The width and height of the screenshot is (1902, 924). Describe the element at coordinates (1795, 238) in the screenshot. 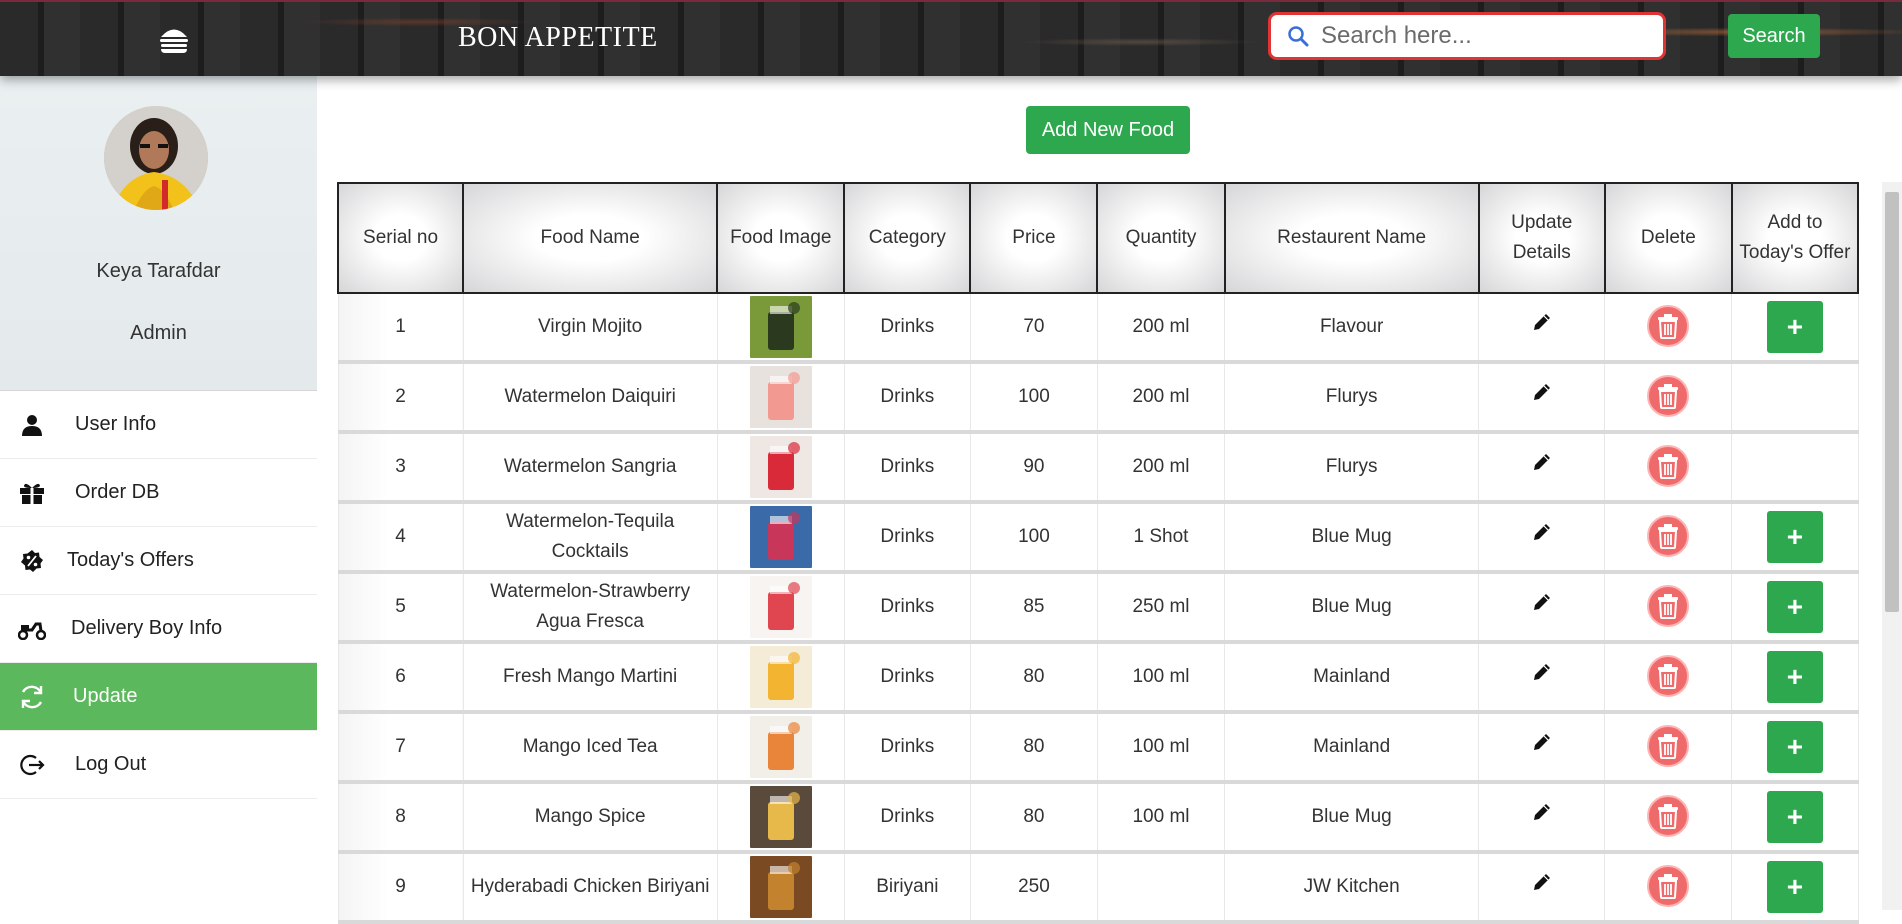

I see `column-header: Add to Today's Offer` at that location.